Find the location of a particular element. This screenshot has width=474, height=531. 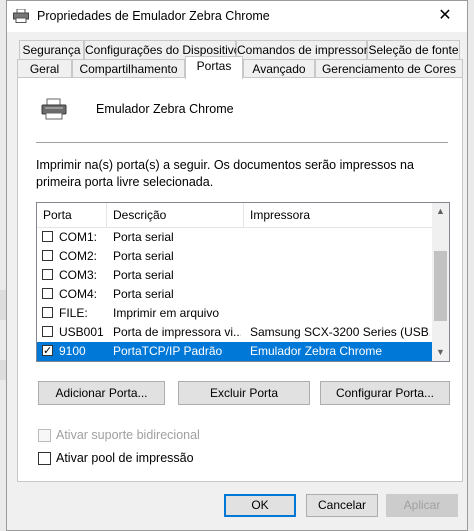

tab-portas: Portas is located at coordinates (214, 67).